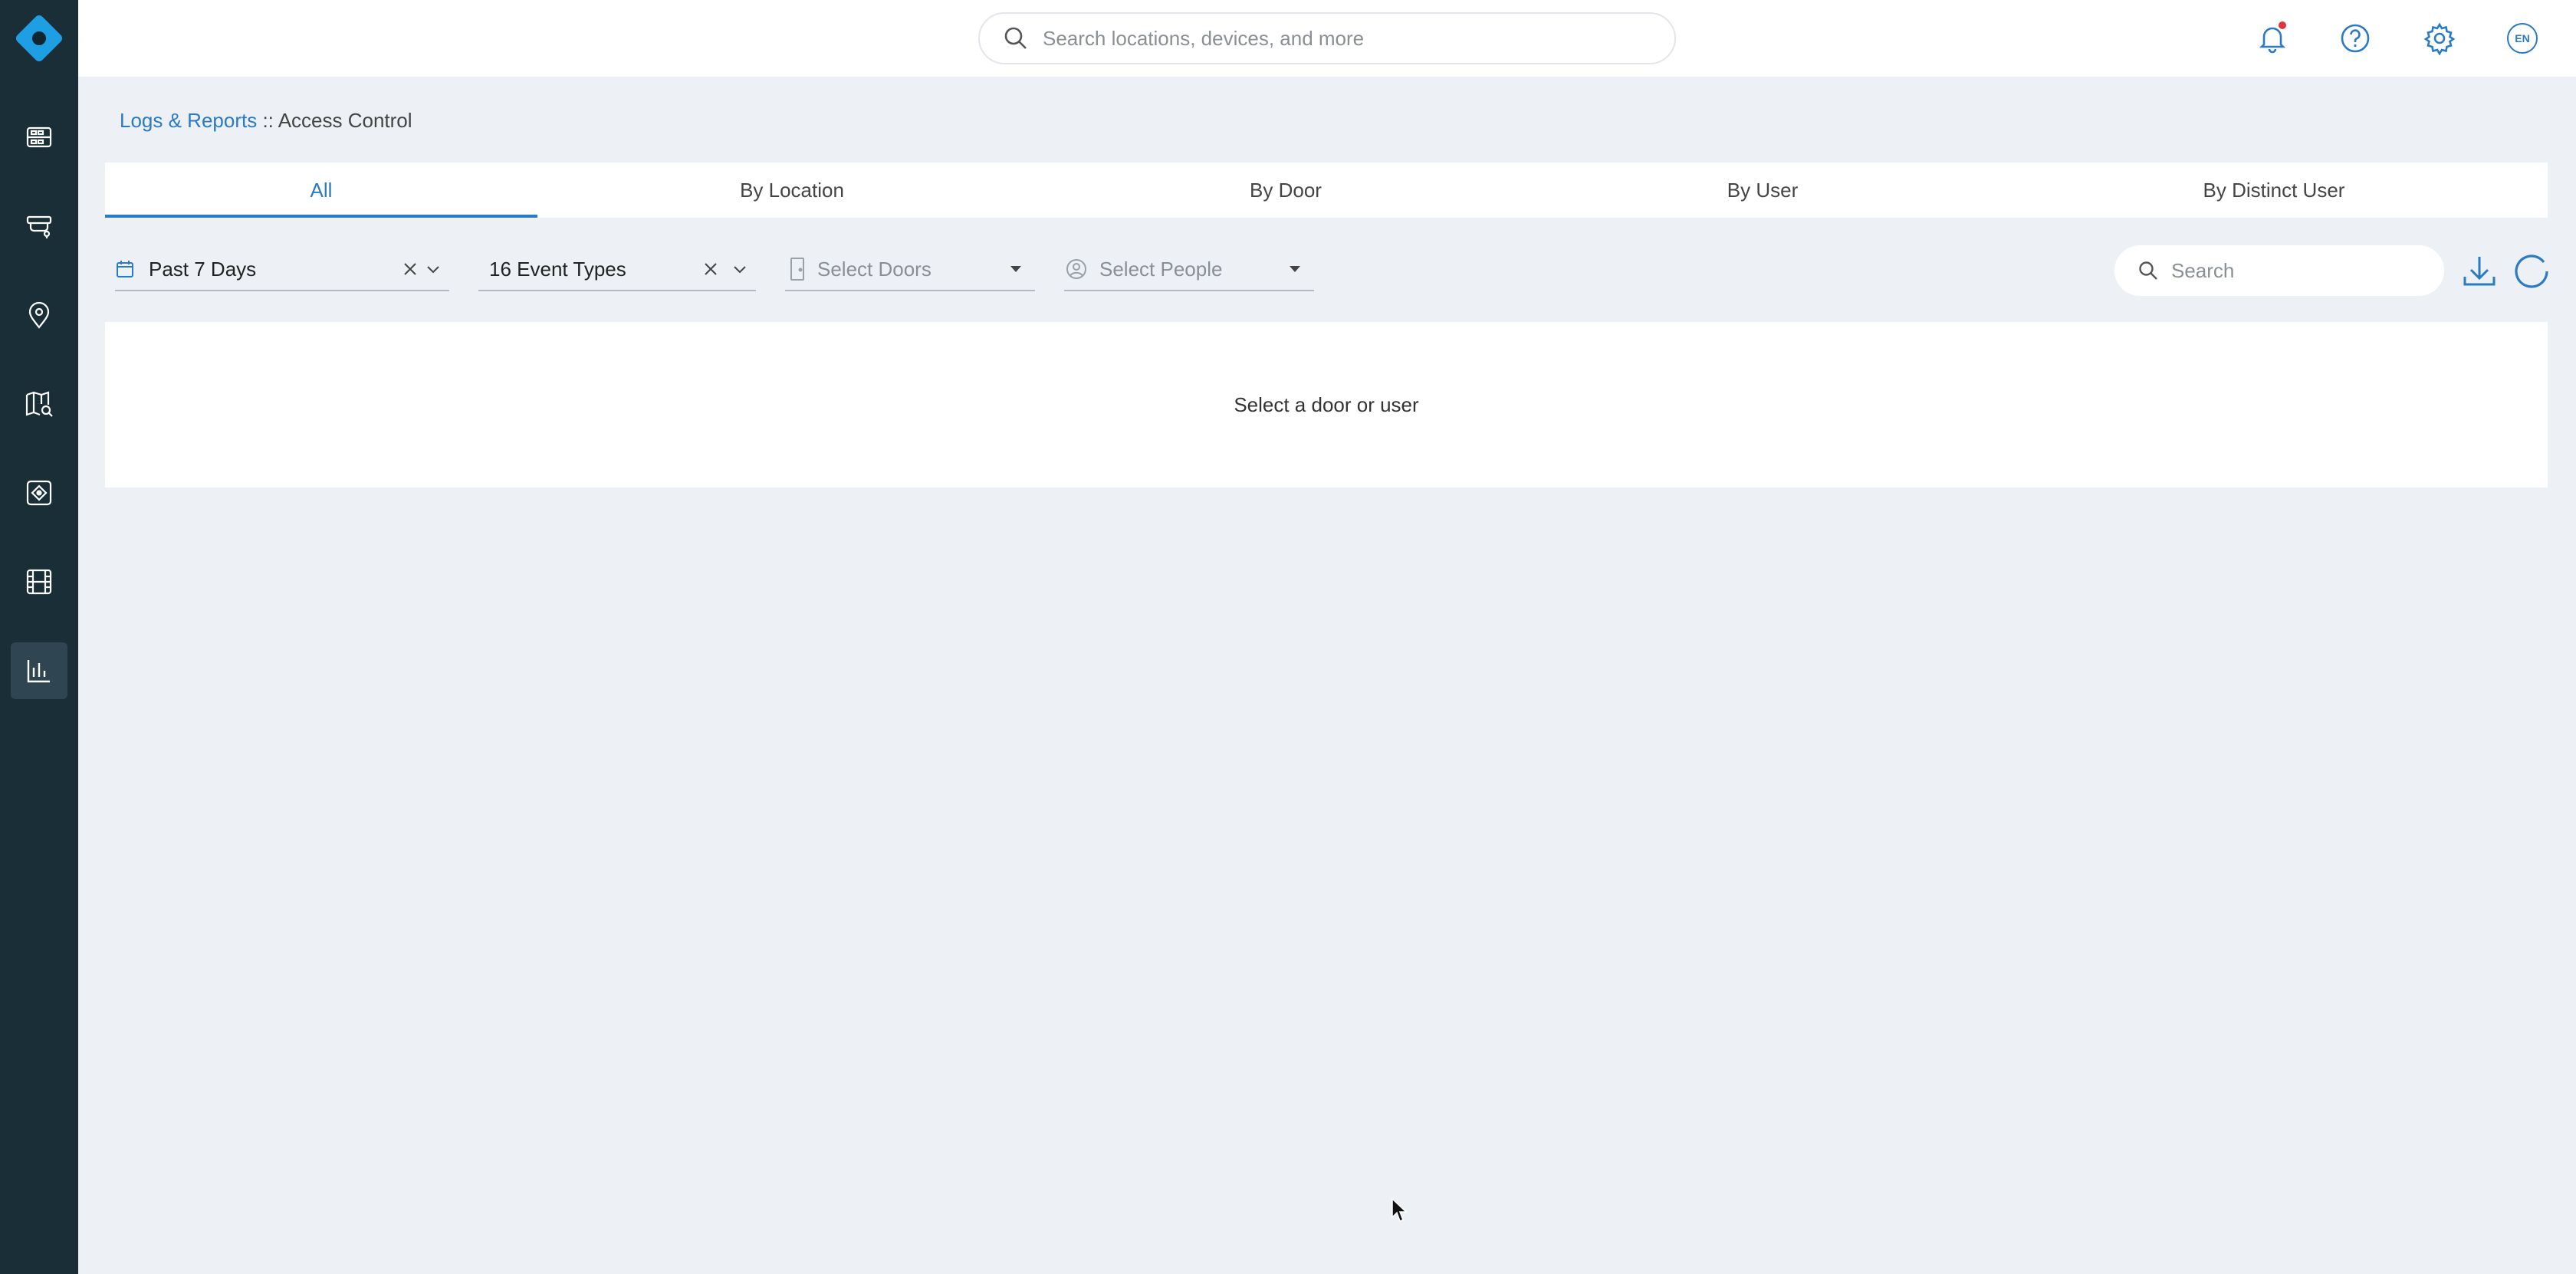  What do you see at coordinates (2283, 25) in the screenshot?
I see `notification-dot` at bounding box center [2283, 25].